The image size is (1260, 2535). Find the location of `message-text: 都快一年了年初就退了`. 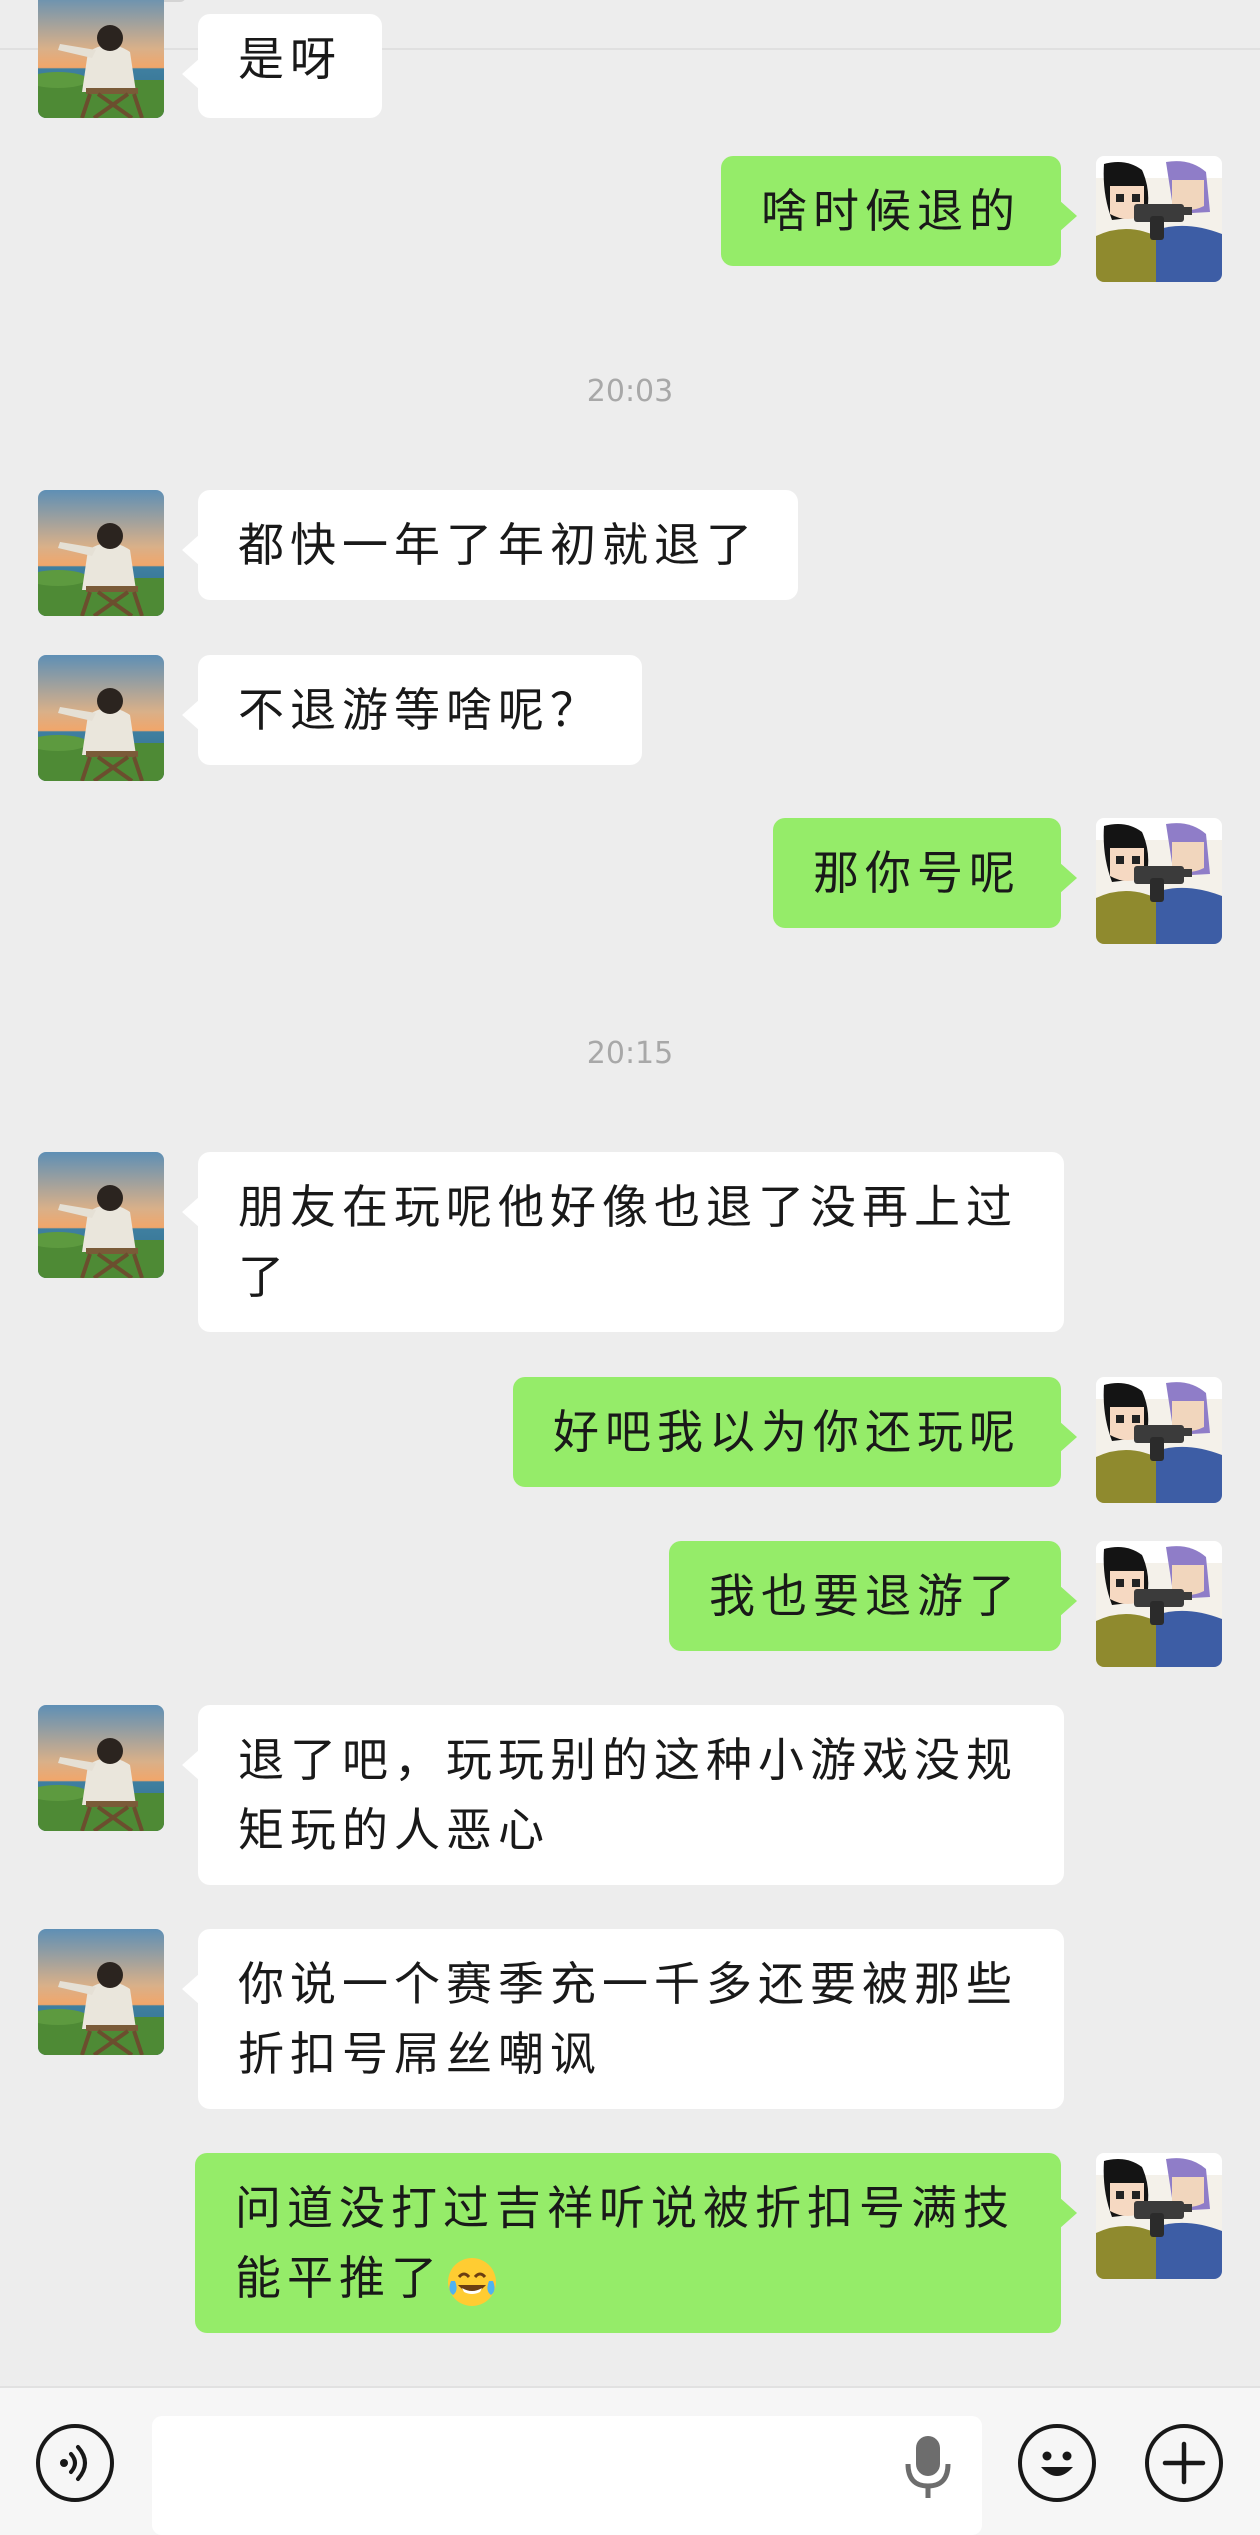

message-text: 都快一年了年初就退了 is located at coordinates (498, 545).